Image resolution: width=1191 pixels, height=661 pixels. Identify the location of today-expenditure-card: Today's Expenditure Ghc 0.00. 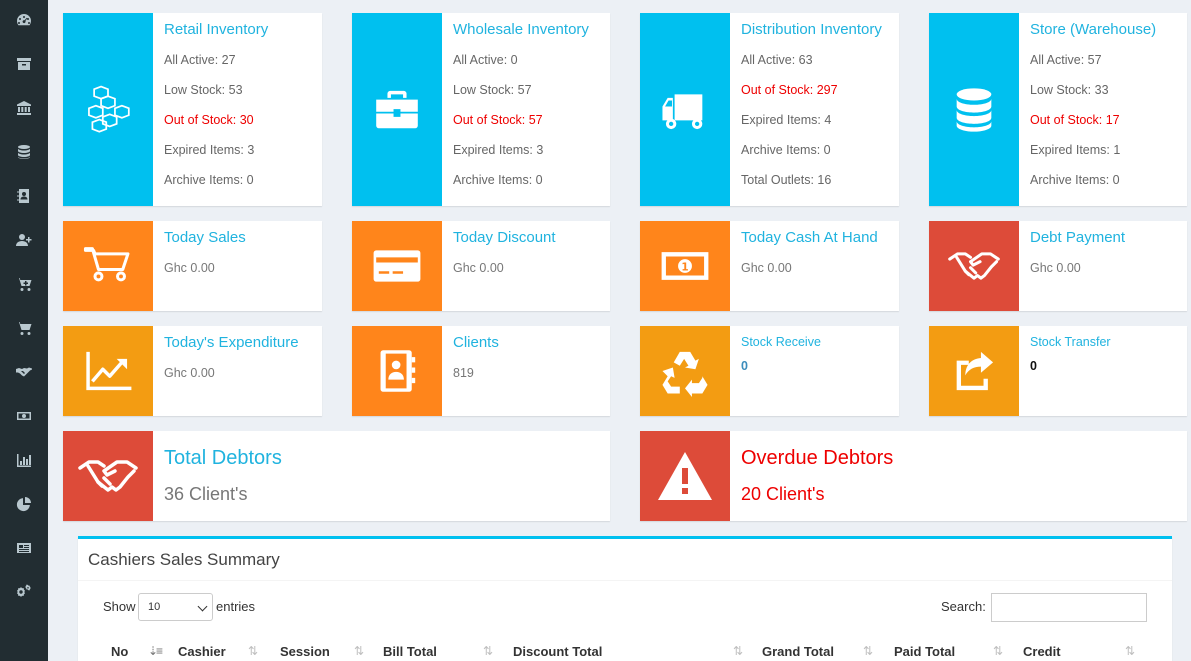
(192, 371).